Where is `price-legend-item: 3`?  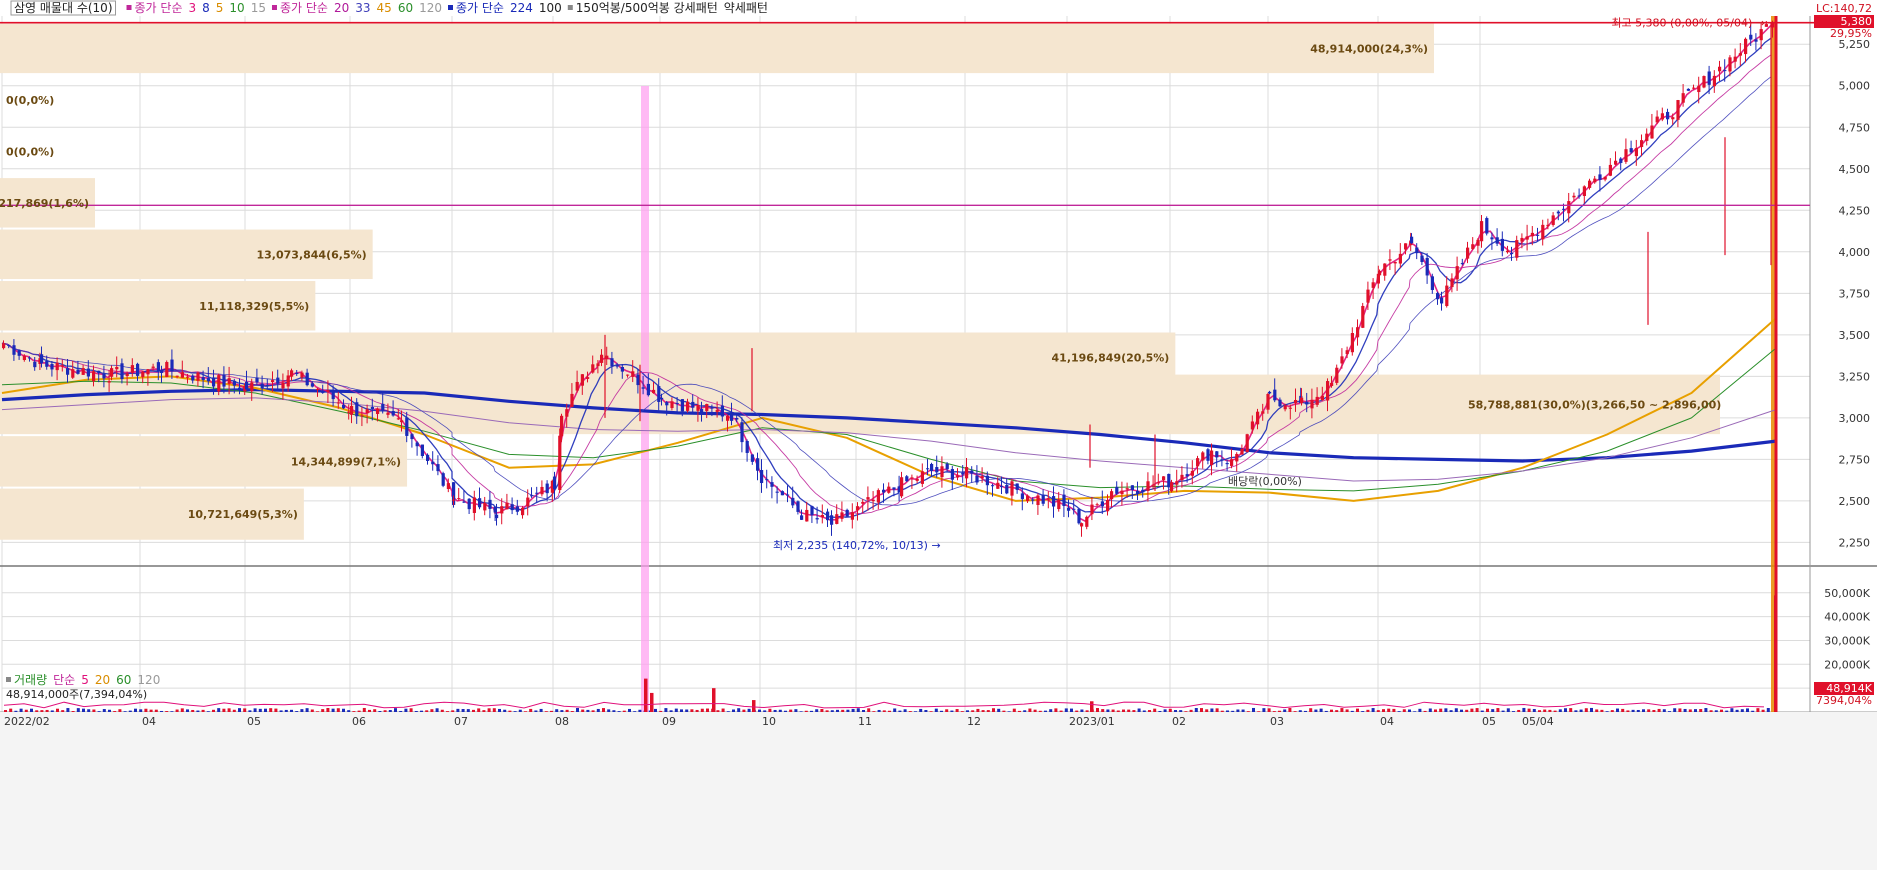
price-legend-item: 3 is located at coordinates (193, 8).